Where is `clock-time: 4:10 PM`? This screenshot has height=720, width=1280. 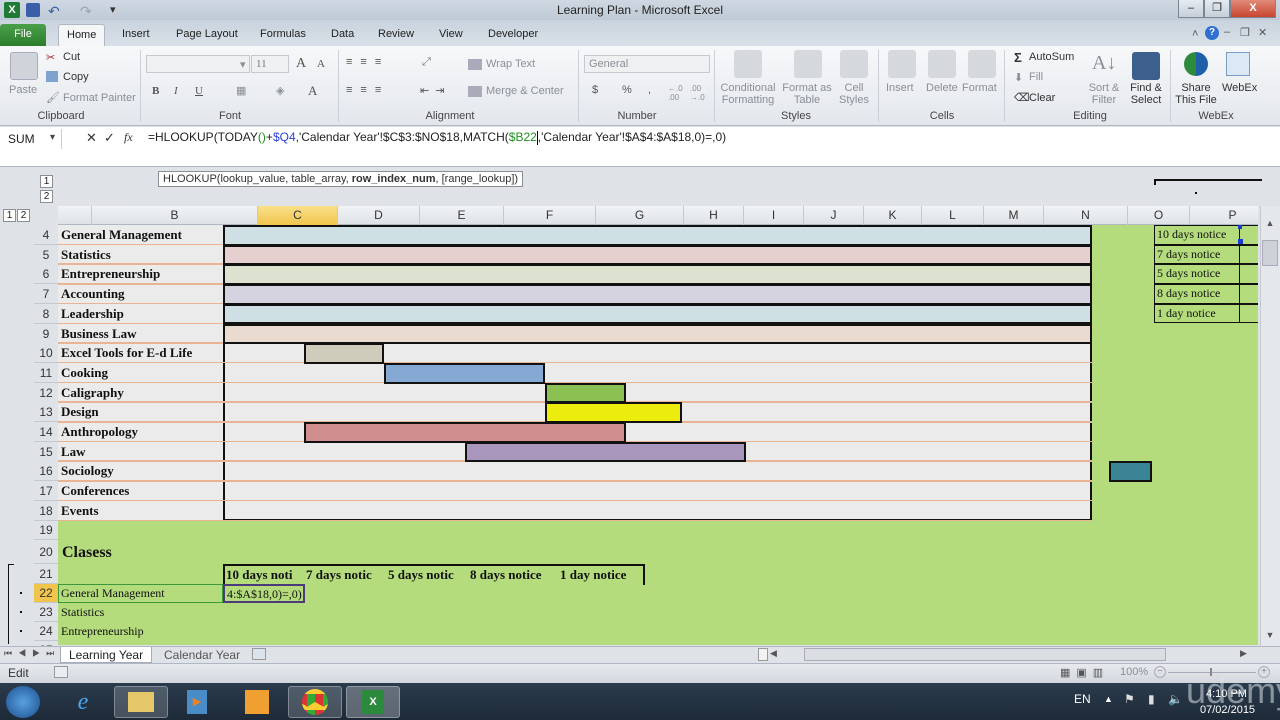
clock-time: 4:10 PM is located at coordinates (1226, 694).